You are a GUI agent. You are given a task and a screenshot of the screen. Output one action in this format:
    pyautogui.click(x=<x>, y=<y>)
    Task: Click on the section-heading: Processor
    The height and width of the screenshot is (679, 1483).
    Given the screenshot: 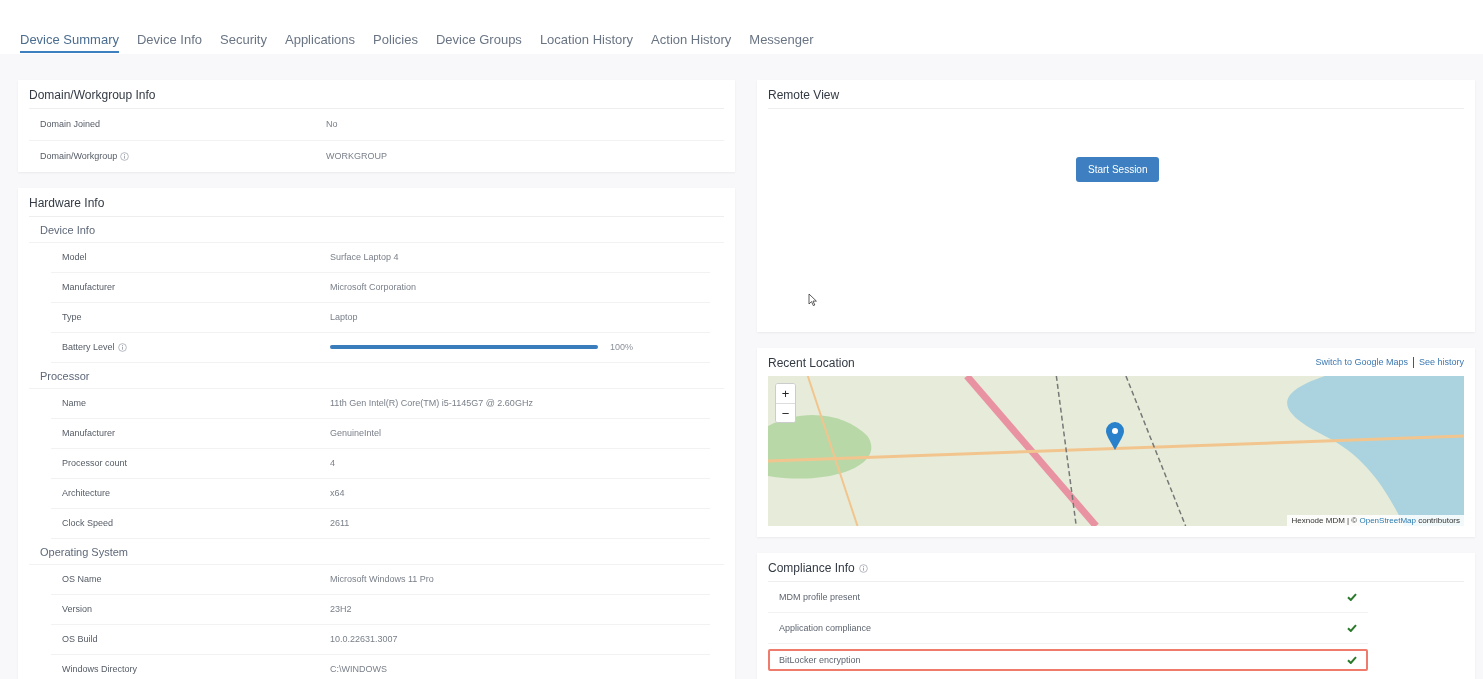 What is the action you would take?
    pyautogui.click(x=376, y=375)
    